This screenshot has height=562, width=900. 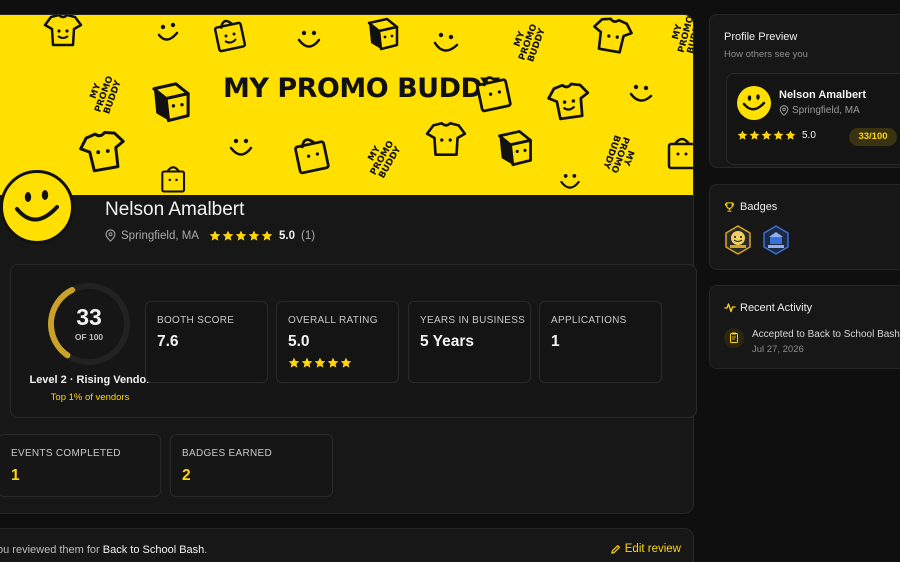 I want to click on review-prefix: ou reviewed them for, so click(x=51, y=550).